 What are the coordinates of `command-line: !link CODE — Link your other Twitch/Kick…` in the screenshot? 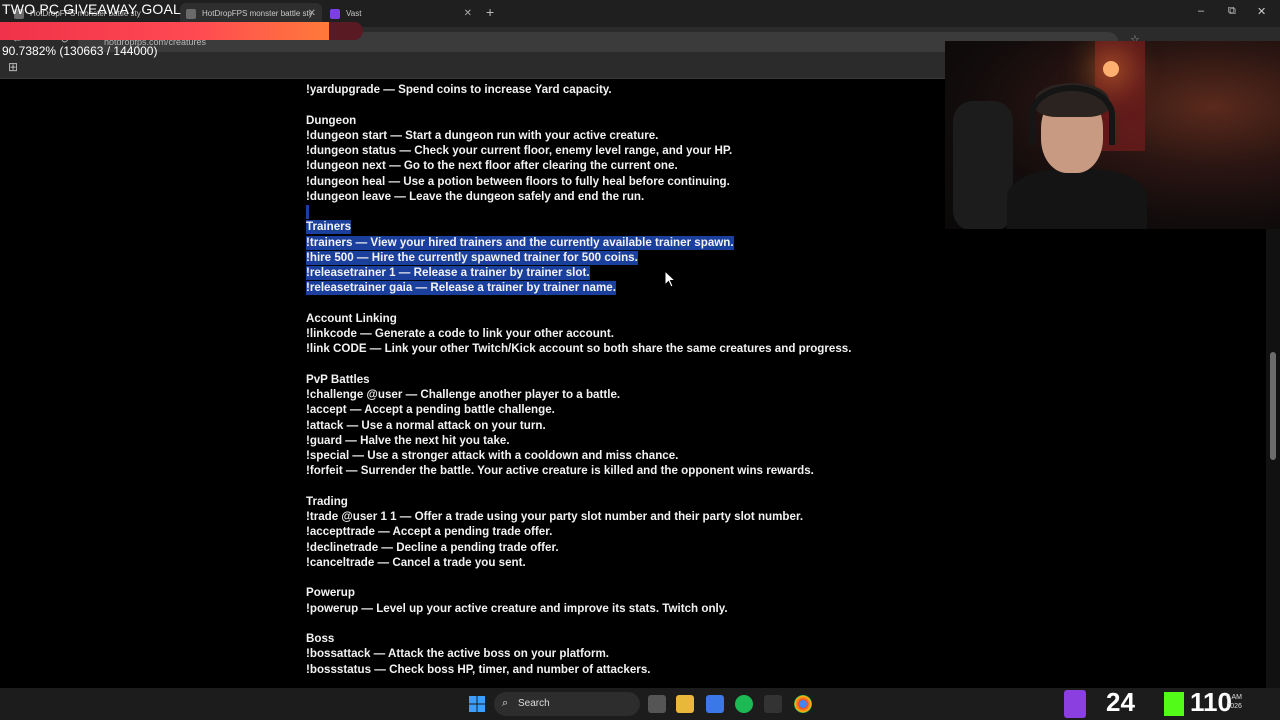 It's located at (579, 349).